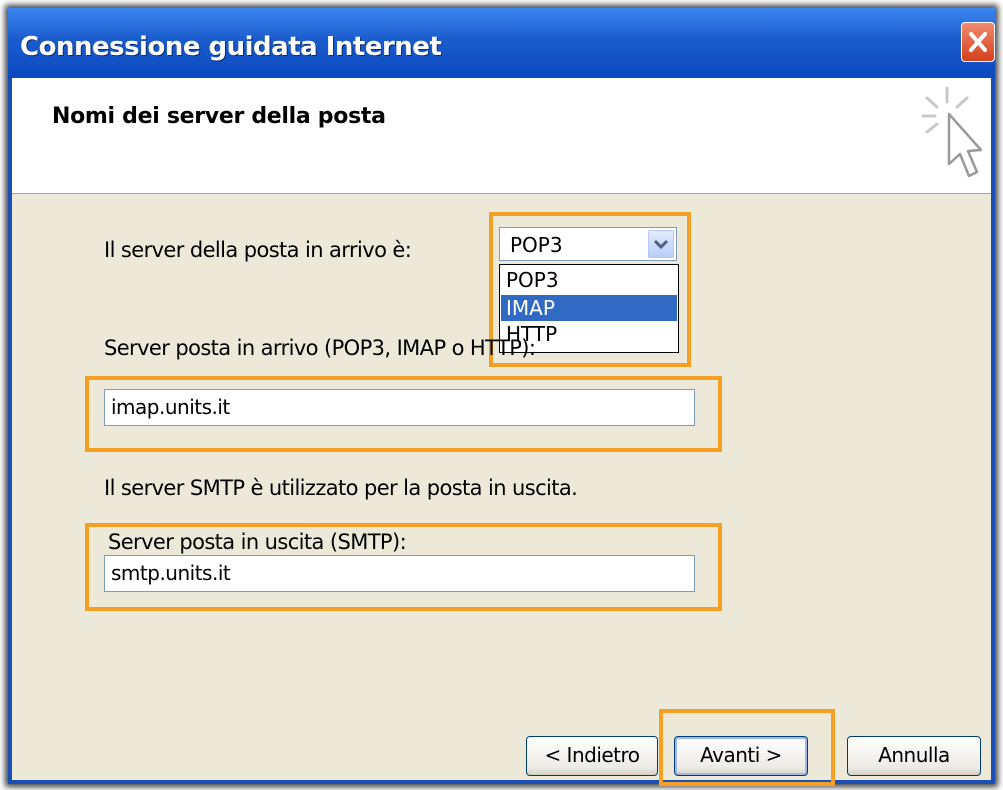 The width and height of the screenshot is (1003, 790). I want to click on back-button: < Indietro, so click(592, 756).